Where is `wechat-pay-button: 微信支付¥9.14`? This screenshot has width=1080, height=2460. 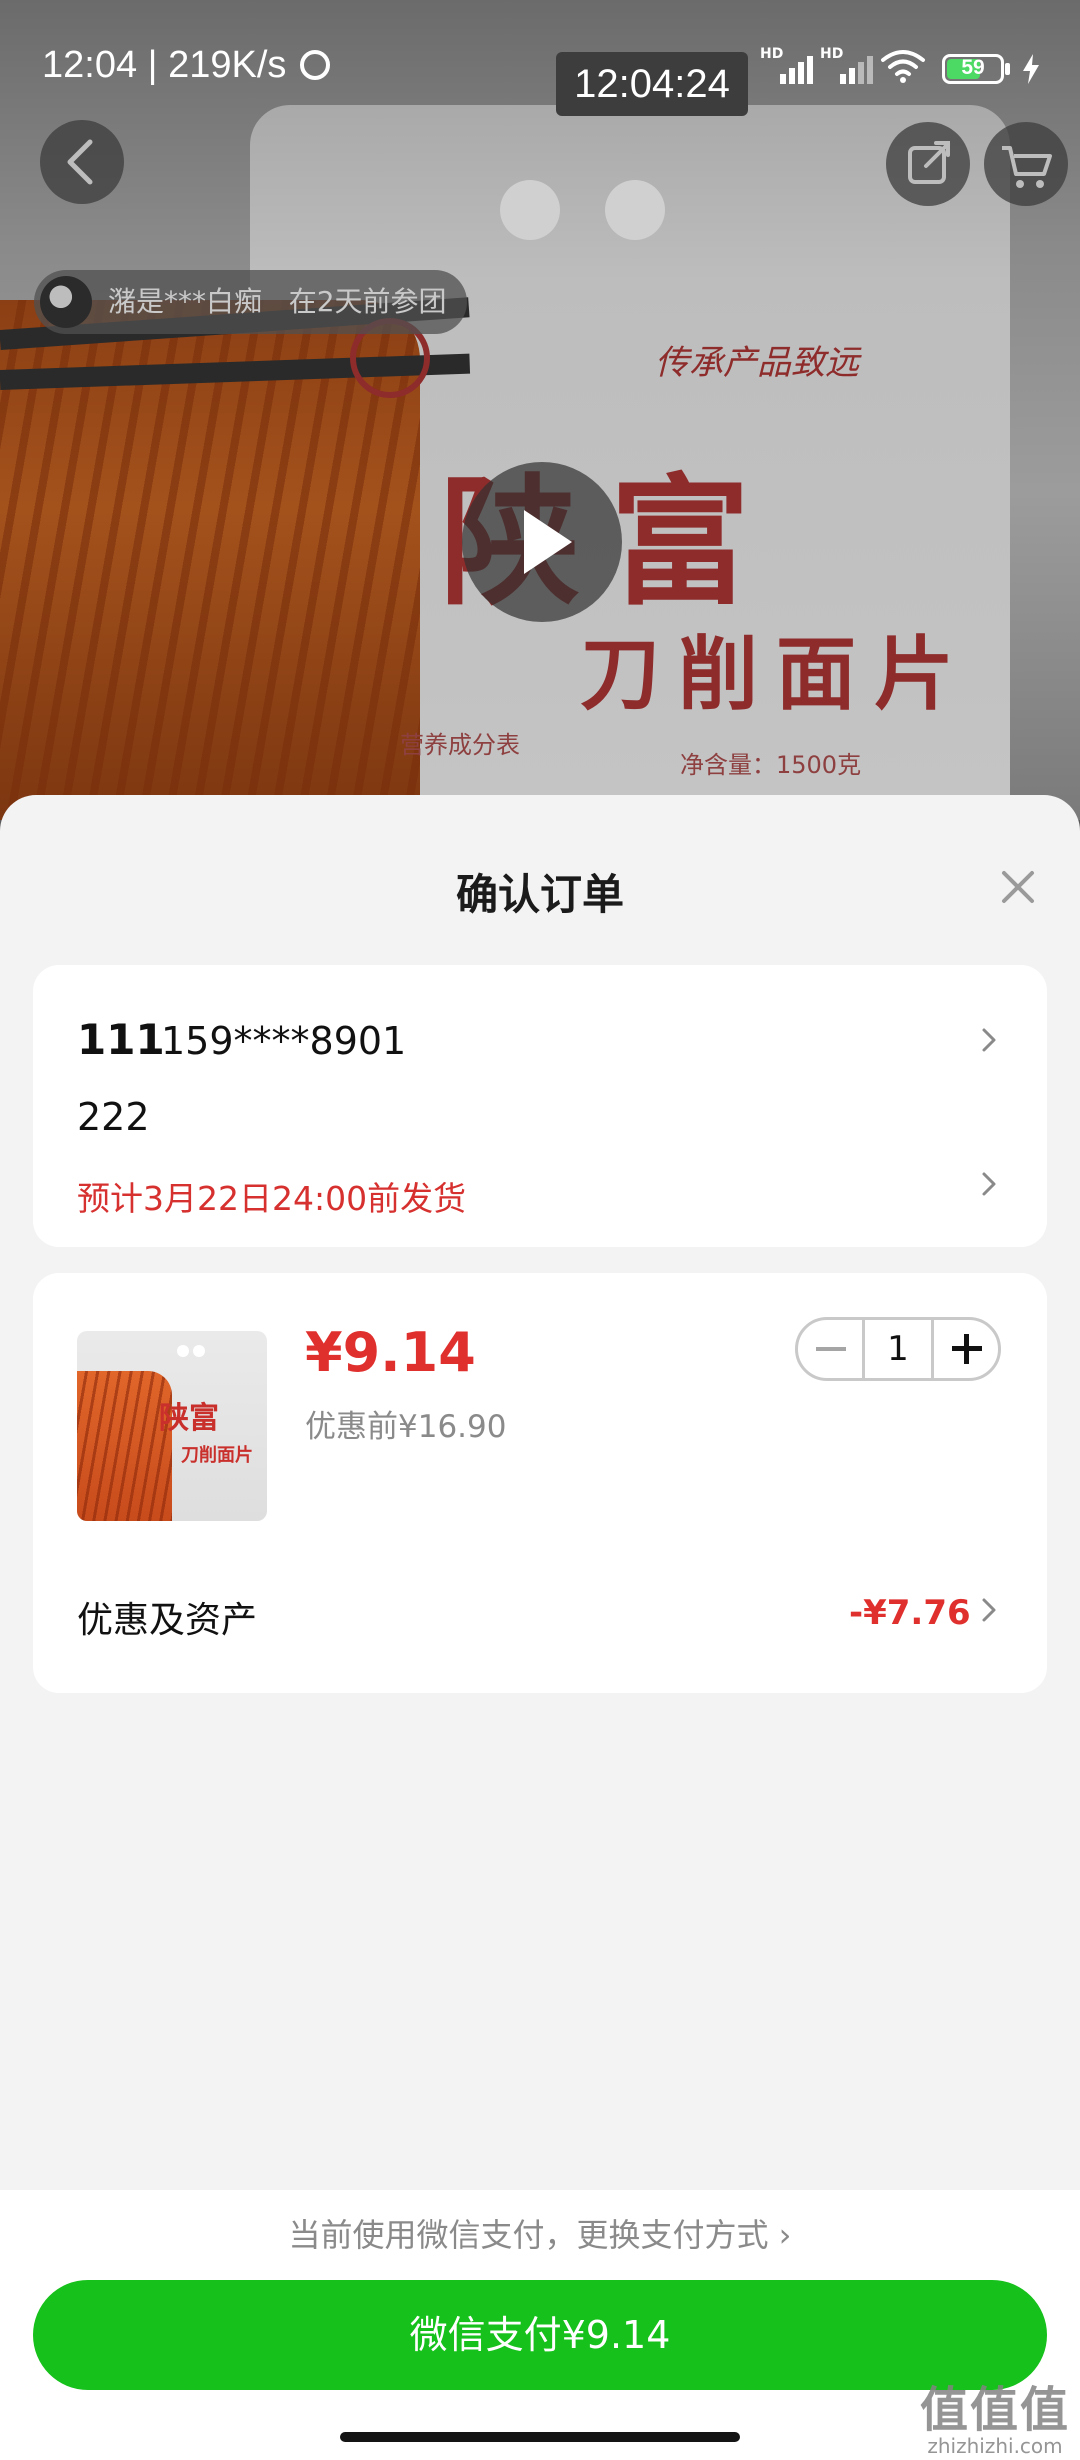
wechat-pay-button: 微信支付¥9.14 is located at coordinates (540, 2335).